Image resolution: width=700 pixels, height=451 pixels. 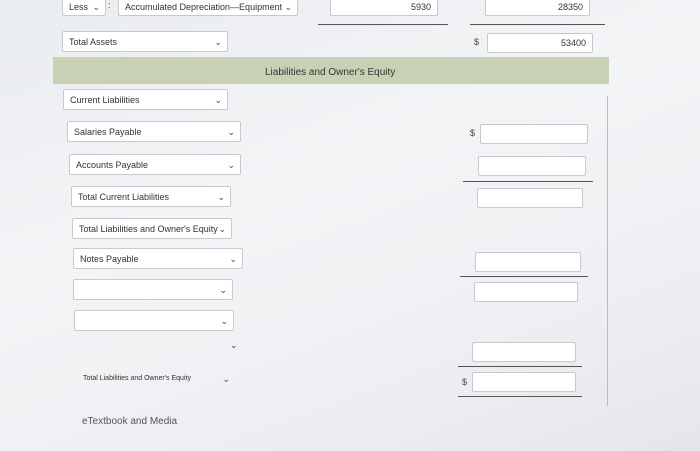 What do you see at coordinates (384, 8) in the screenshot?
I see `amount1-input: 5930` at bounding box center [384, 8].